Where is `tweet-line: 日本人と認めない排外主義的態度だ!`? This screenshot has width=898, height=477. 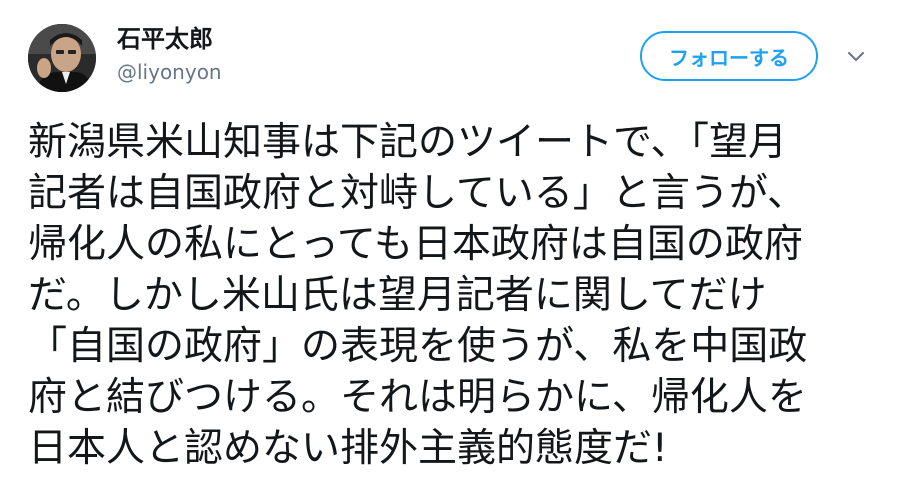
tweet-line: 日本人と認めない排外主義的態度だ! is located at coordinates (348, 448).